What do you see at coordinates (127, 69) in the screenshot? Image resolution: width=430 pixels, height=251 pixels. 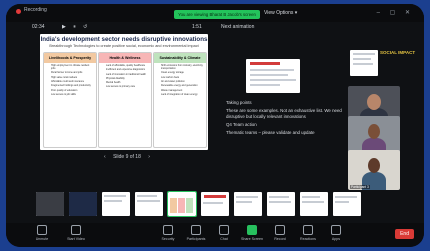 I see `list-item: Inefficient and expensive diagnostics` at bounding box center [127, 69].